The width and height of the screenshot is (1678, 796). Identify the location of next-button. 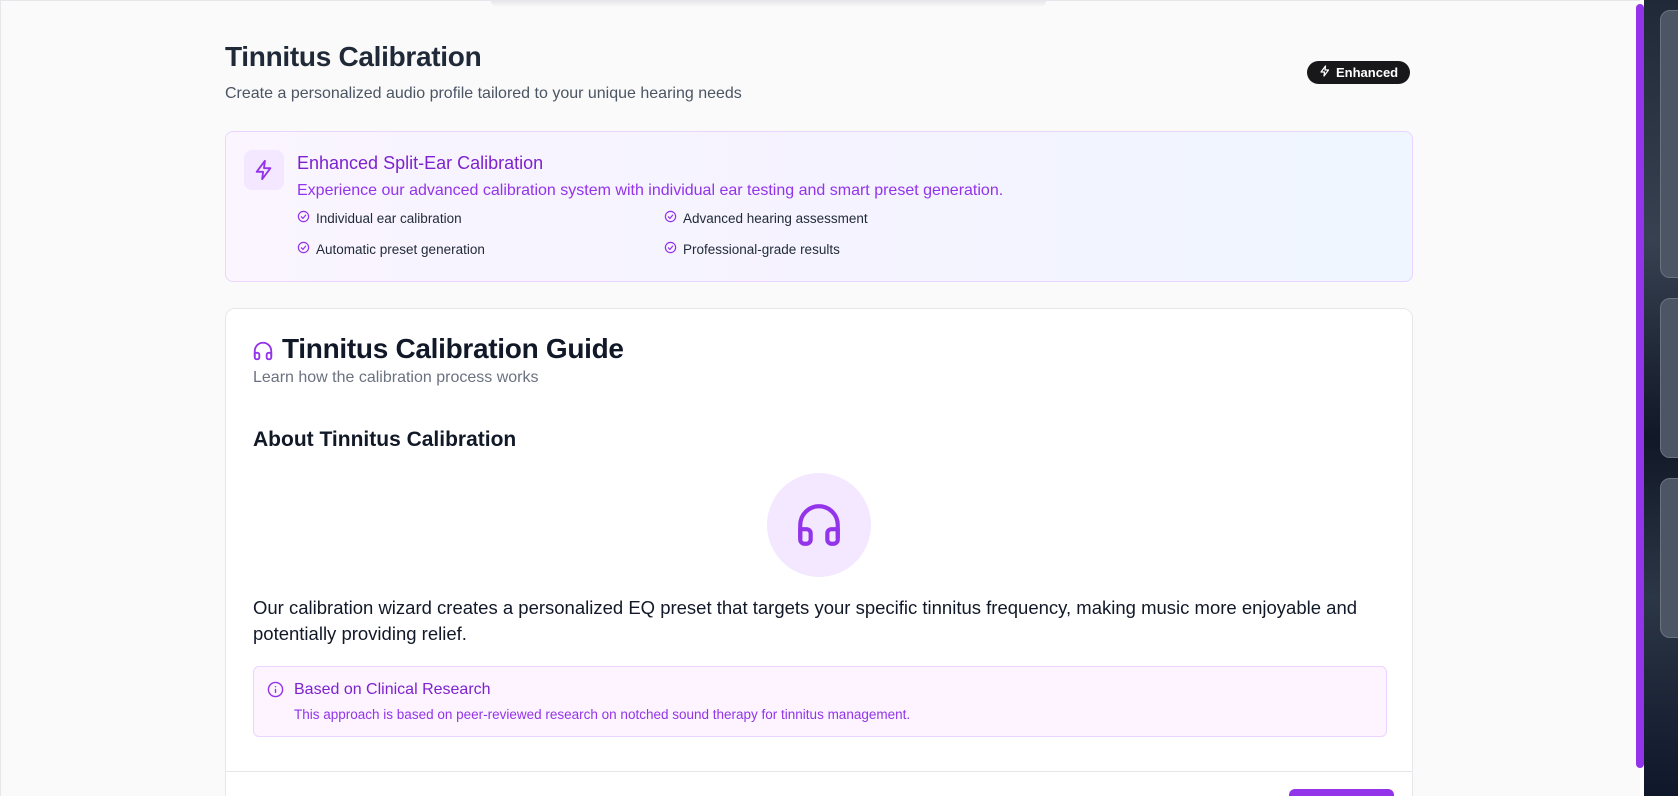
(1341, 792).